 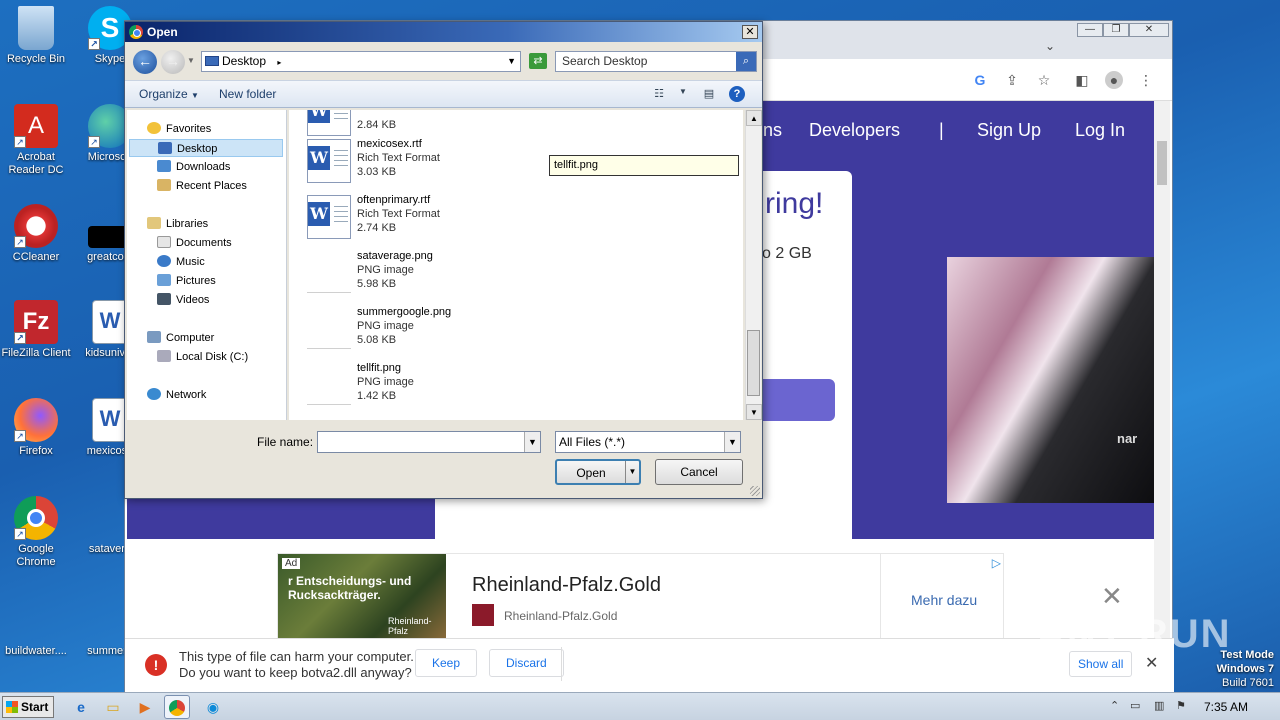 What do you see at coordinates (202, 357) in the screenshot?
I see `nav-local-disk: Local Disk (C:)` at bounding box center [202, 357].